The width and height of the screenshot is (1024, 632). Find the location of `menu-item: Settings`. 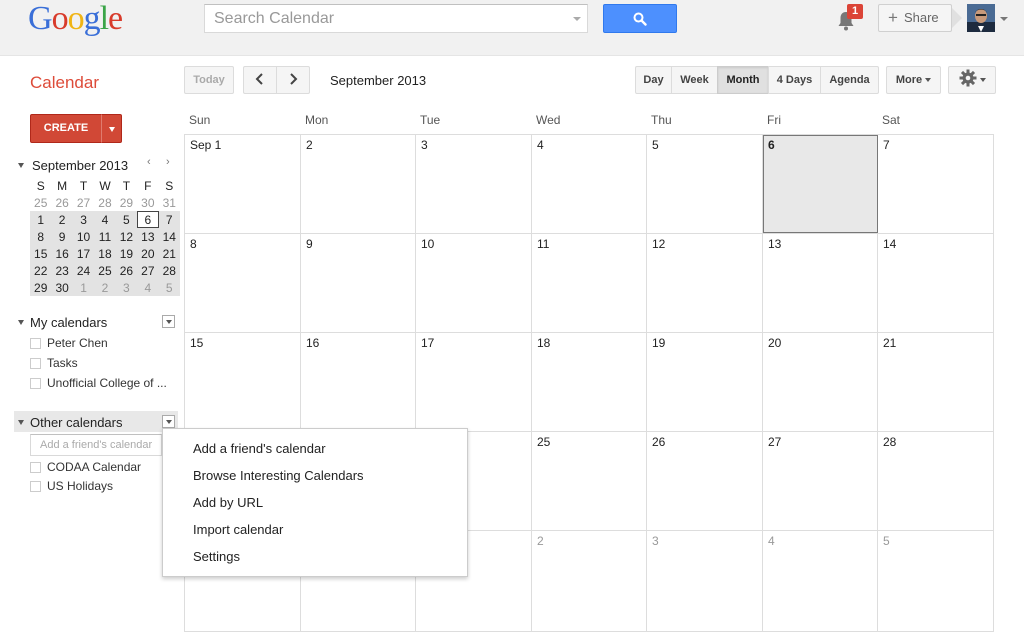

menu-item: Settings is located at coordinates (315, 556).